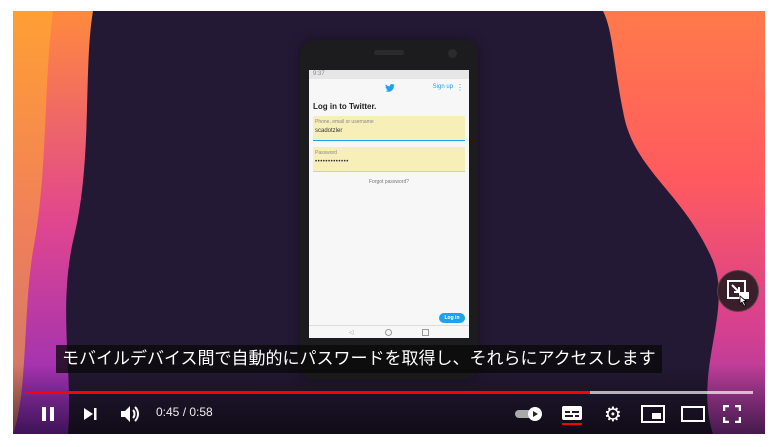  Describe the element at coordinates (460, 87) in the screenshot. I see `overflow-menu-icon: ⋮` at that location.